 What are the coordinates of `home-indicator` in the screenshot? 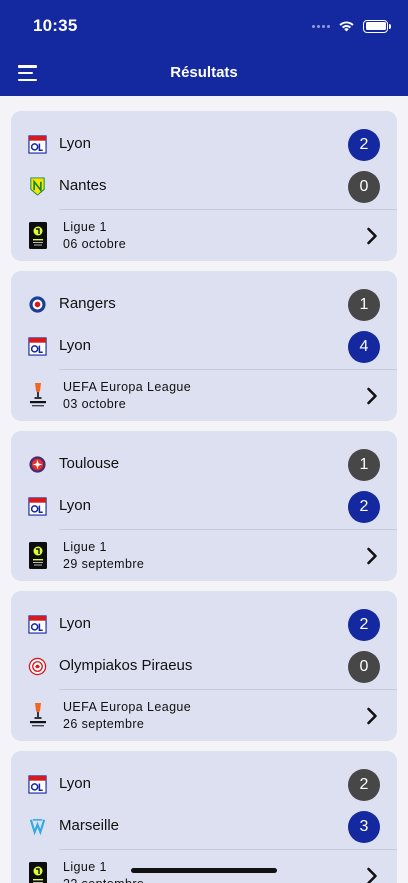 It's located at (204, 870).